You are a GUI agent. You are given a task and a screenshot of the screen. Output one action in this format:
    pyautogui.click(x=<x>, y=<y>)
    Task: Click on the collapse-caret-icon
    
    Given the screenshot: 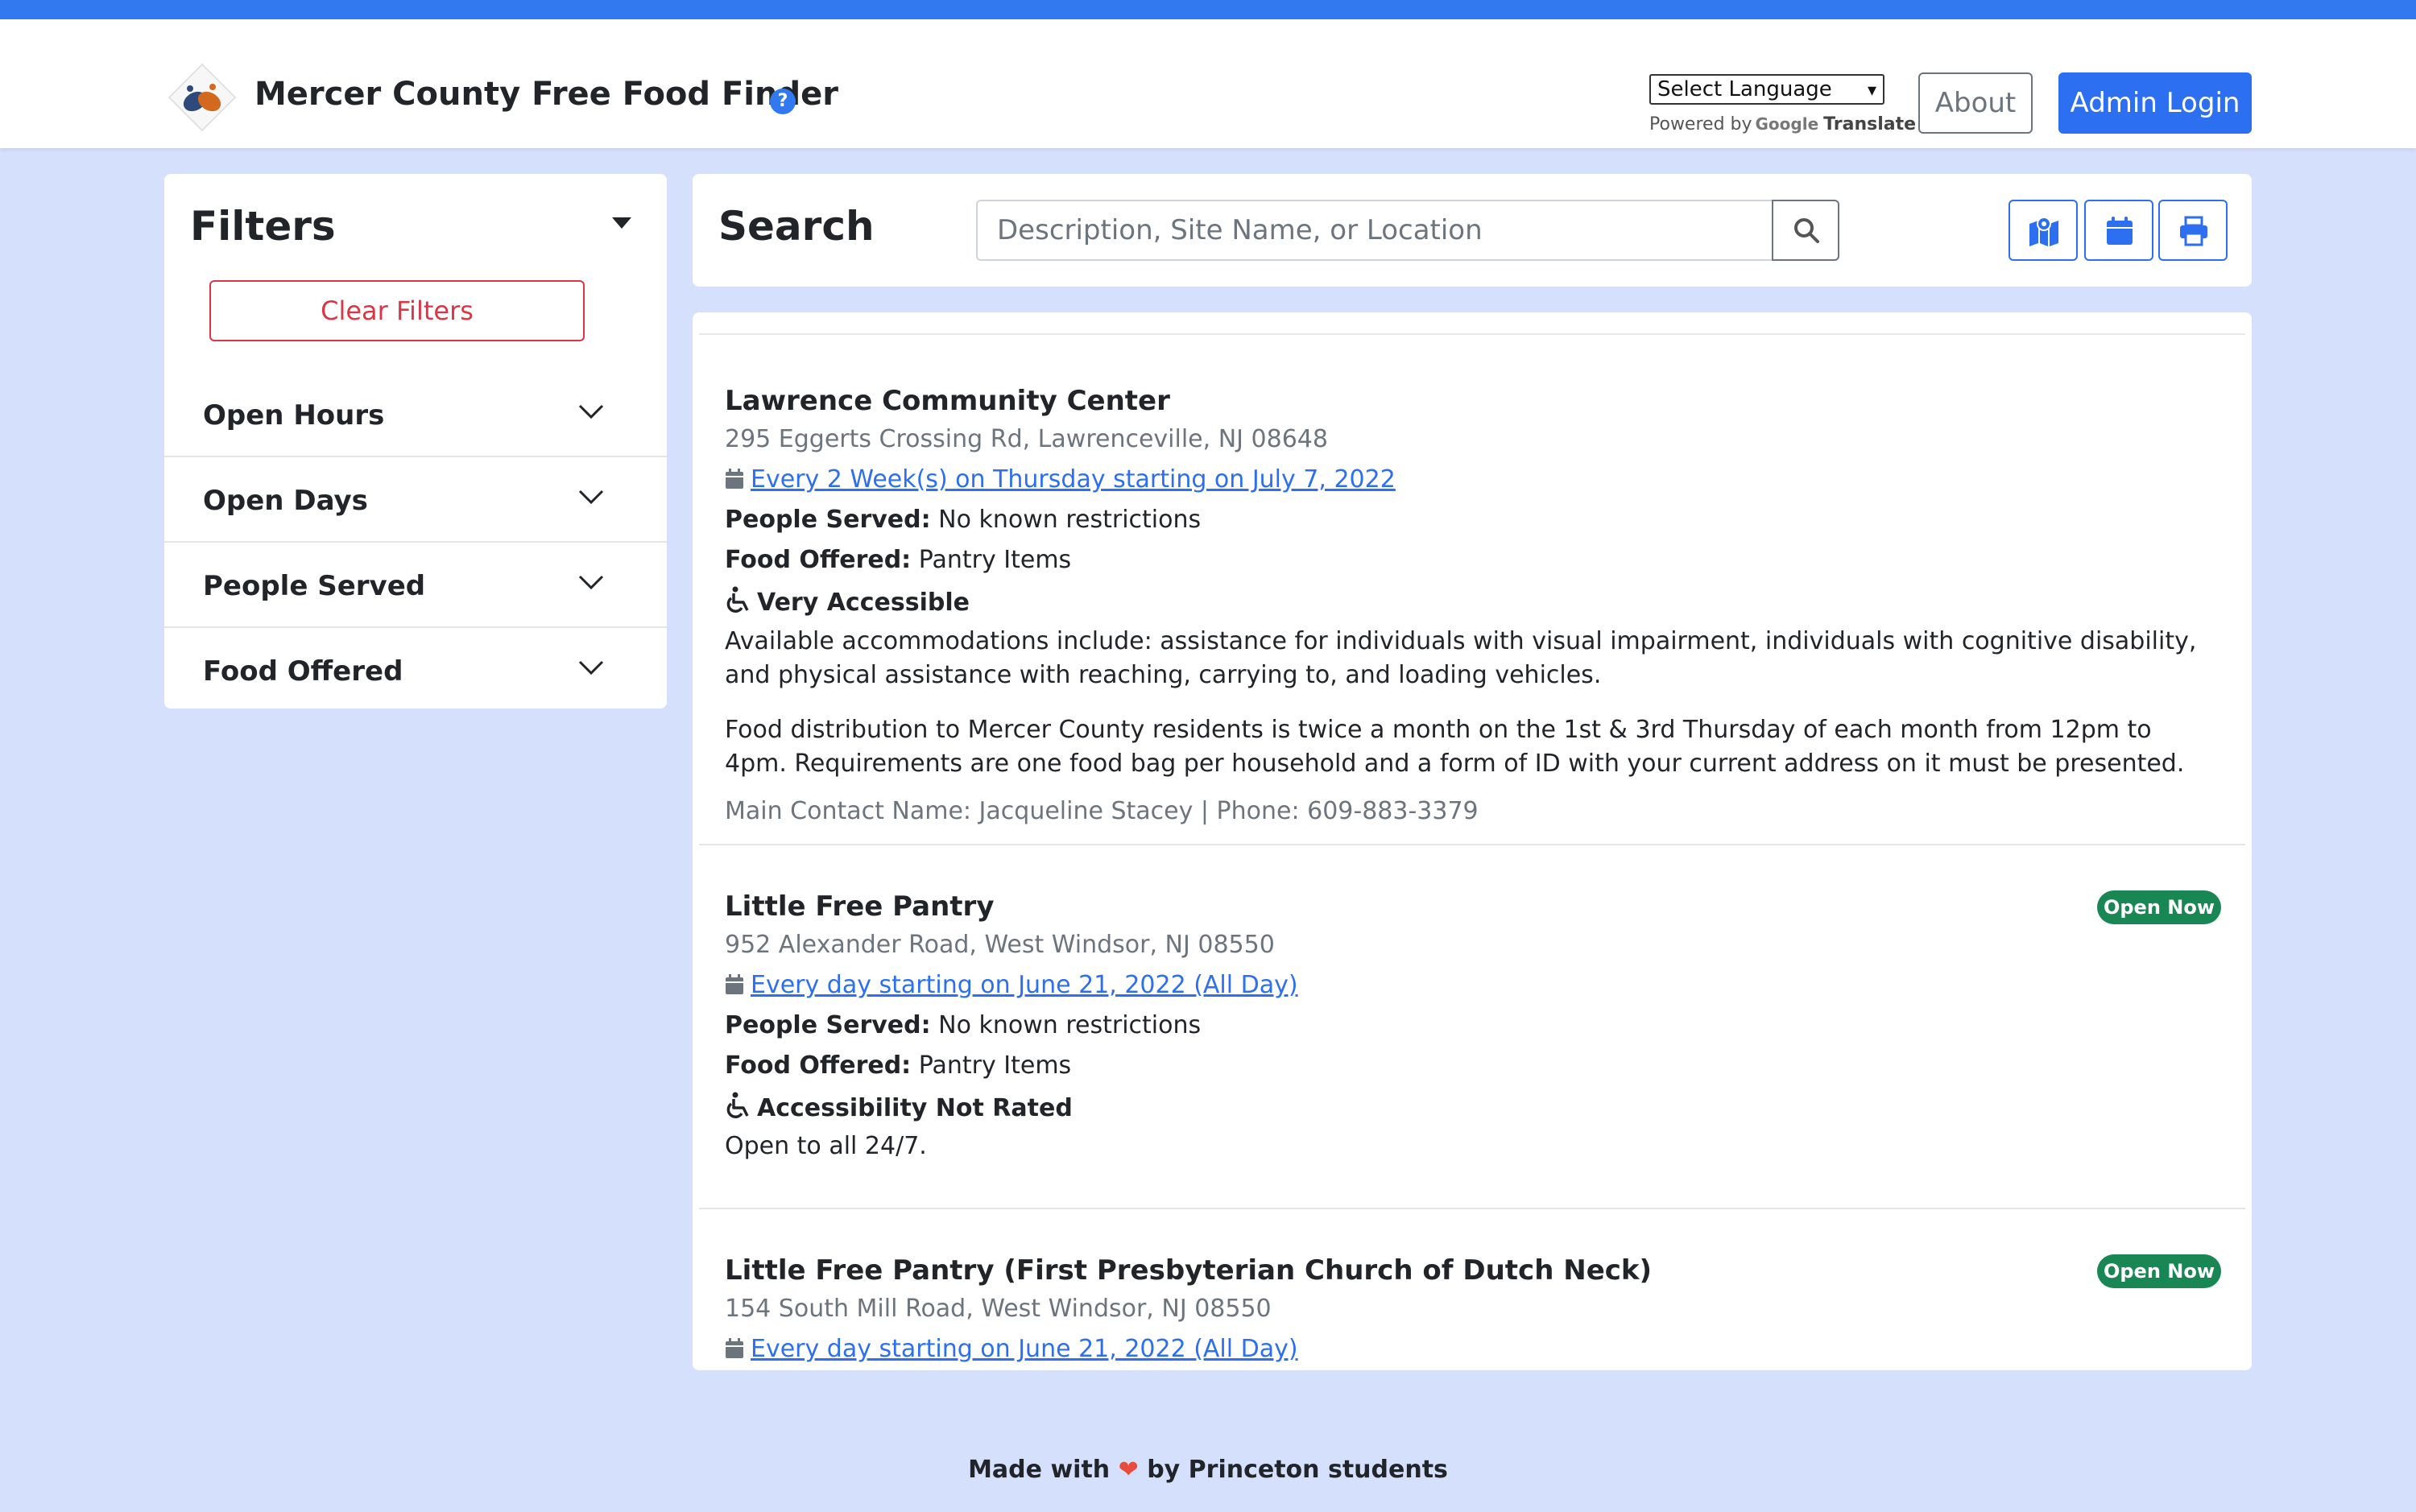 What is the action you would take?
    pyautogui.click(x=621, y=223)
    